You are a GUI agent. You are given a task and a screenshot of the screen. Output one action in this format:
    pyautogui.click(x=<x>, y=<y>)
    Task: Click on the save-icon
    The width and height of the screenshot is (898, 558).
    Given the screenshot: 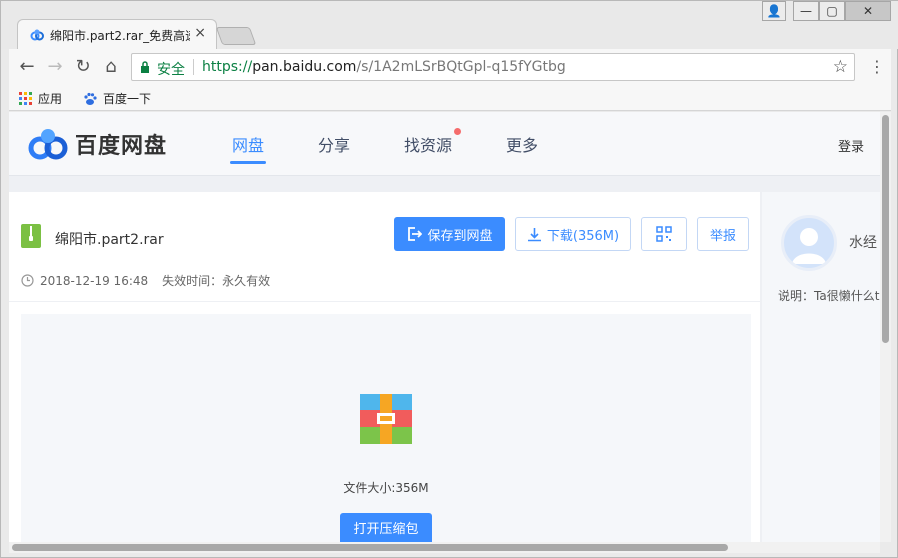 What is the action you would take?
    pyautogui.click(x=415, y=234)
    